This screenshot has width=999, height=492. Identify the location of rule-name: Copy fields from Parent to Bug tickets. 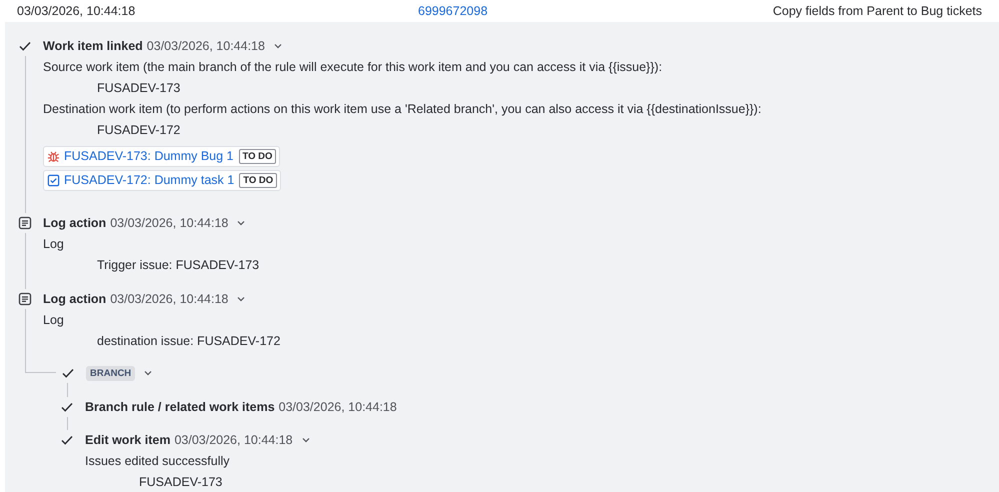
(877, 11).